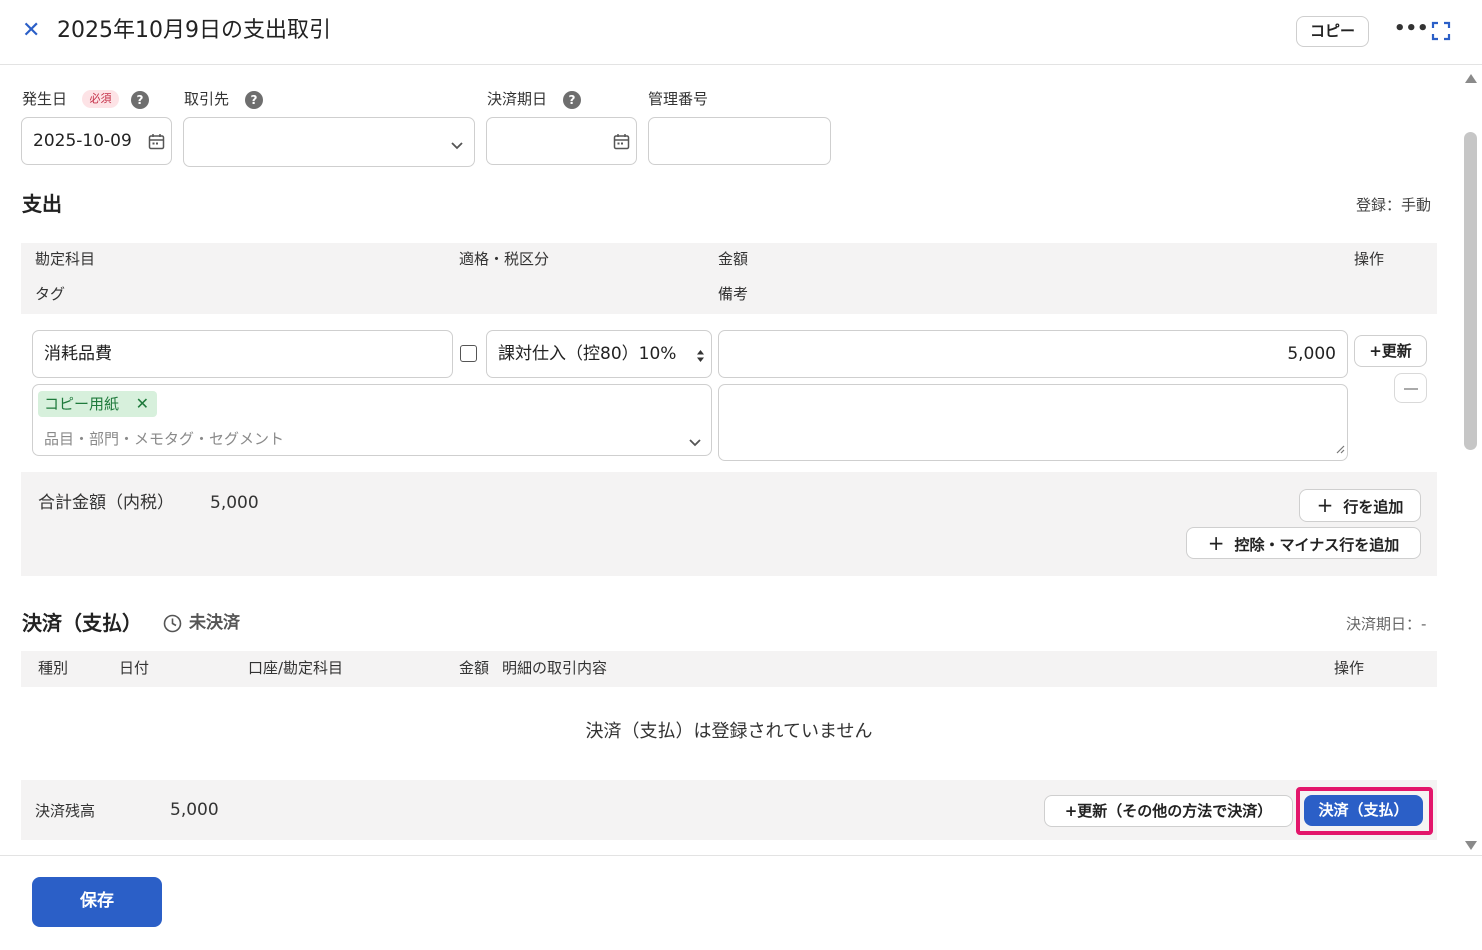  What do you see at coordinates (729, 524) in the screenshot?
I see `total-area: 合計金額（内税） 5,000` at bounding box center [729, 524].